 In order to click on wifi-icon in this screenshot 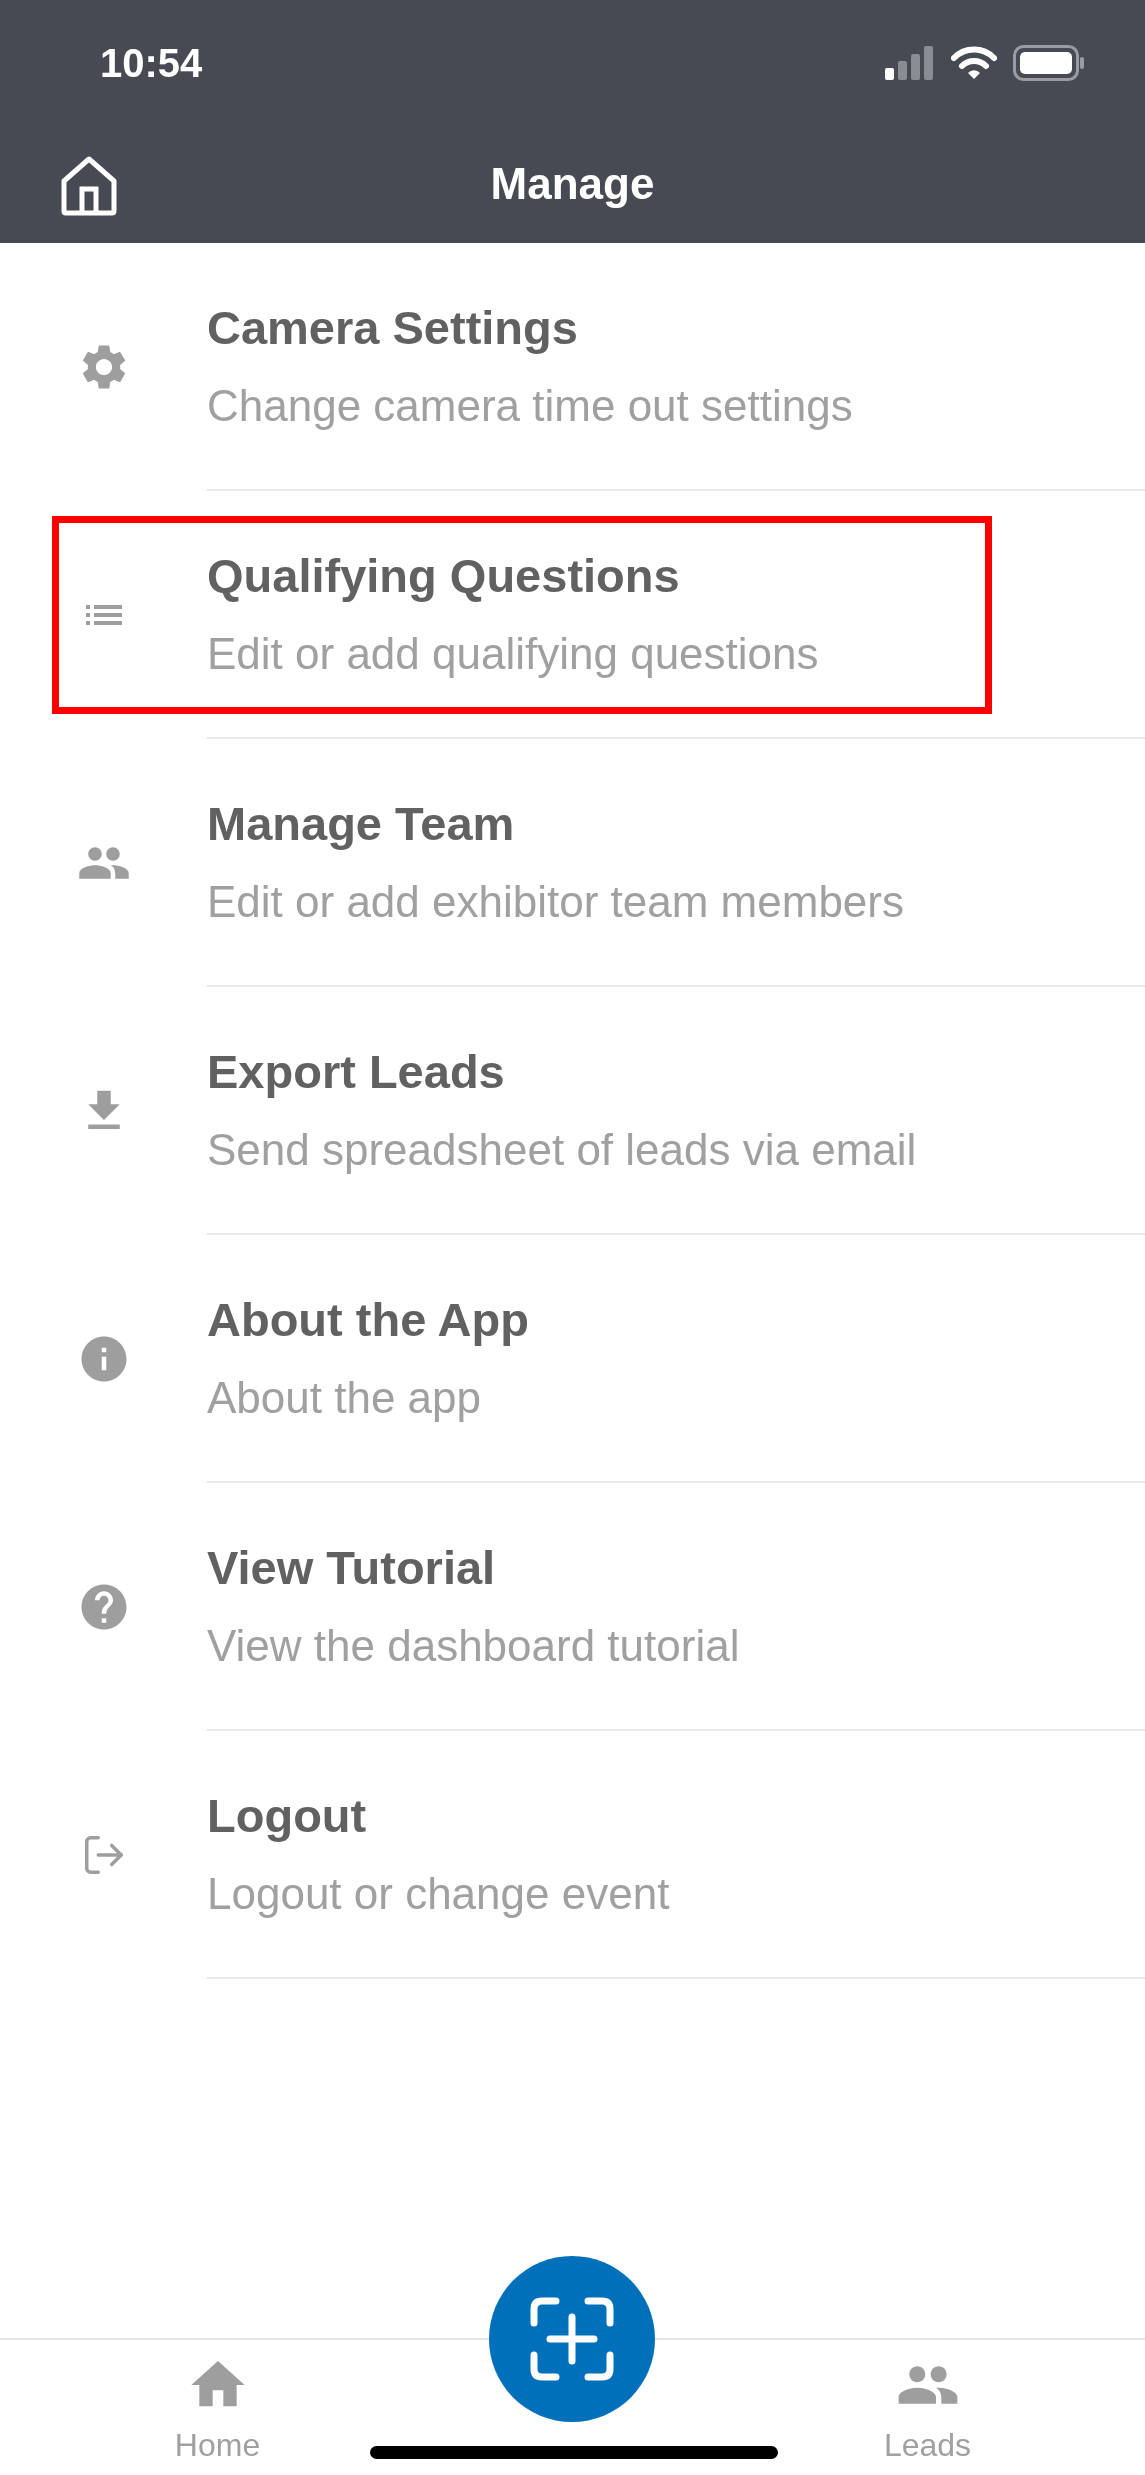, I will do `click(974, 62)`.